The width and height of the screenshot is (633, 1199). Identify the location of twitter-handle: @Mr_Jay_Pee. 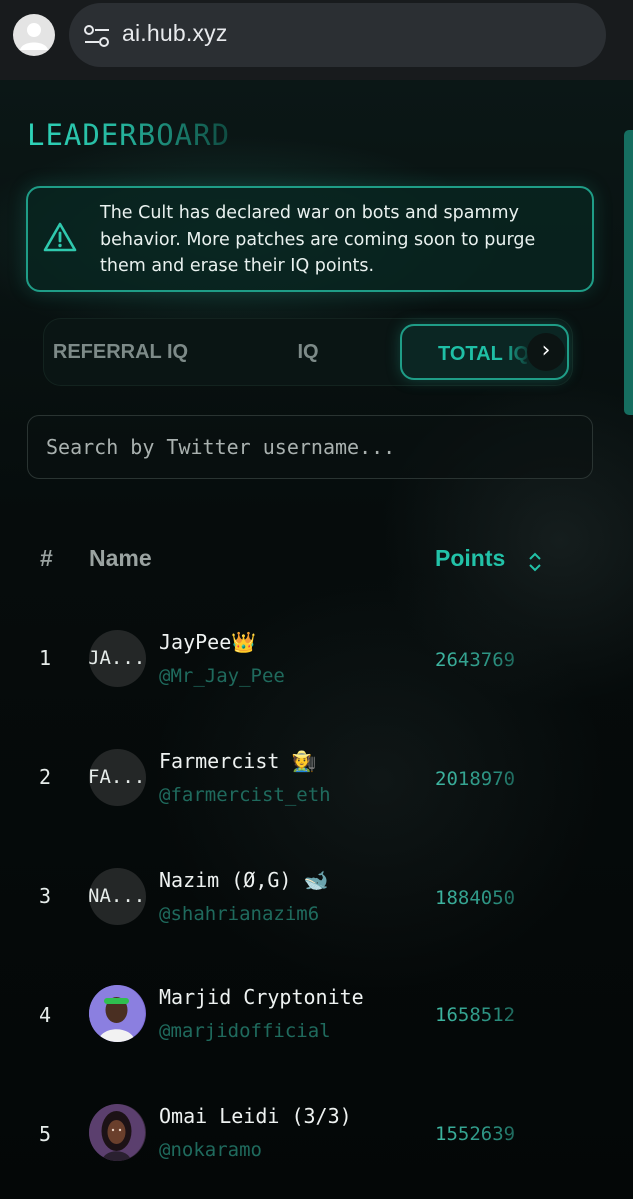
(222, 676).